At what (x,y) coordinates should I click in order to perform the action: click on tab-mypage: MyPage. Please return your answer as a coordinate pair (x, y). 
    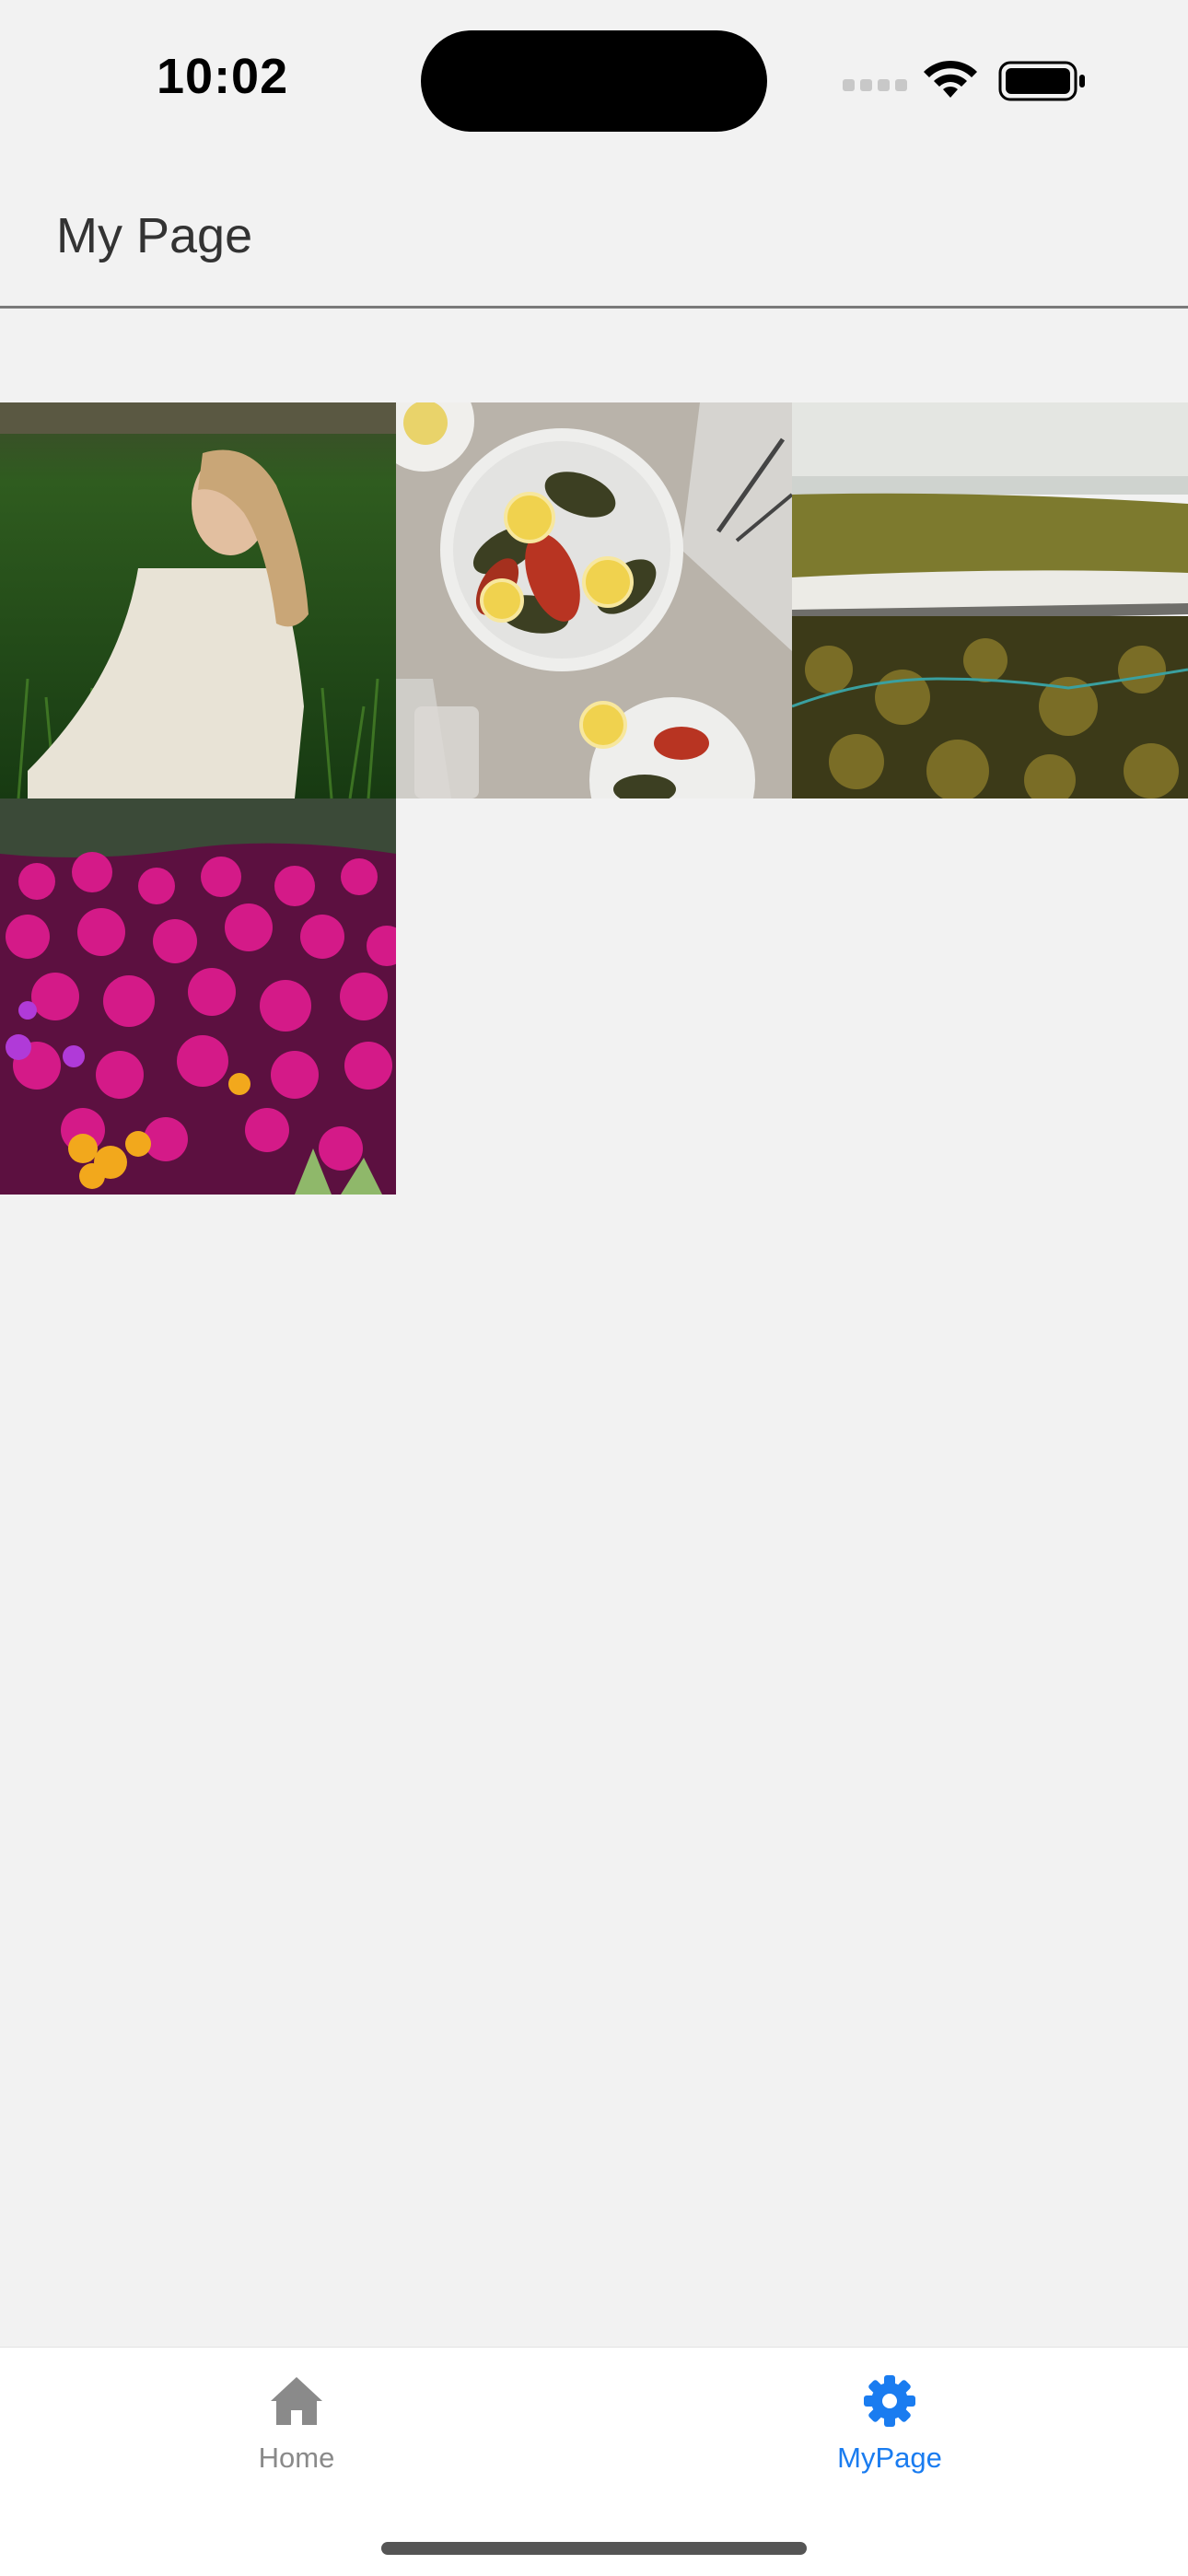
    Looking at the image, I should click on (889, 2417).